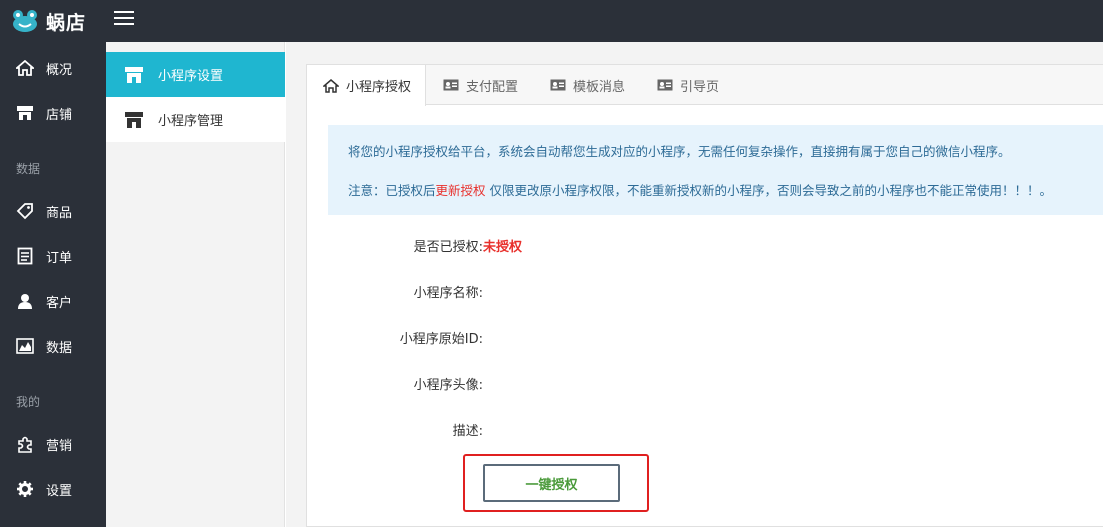 The width and height of the screenshot is (1103, 527). I want to click on sidebar-item-marketing: 营销, so click(53, 444).